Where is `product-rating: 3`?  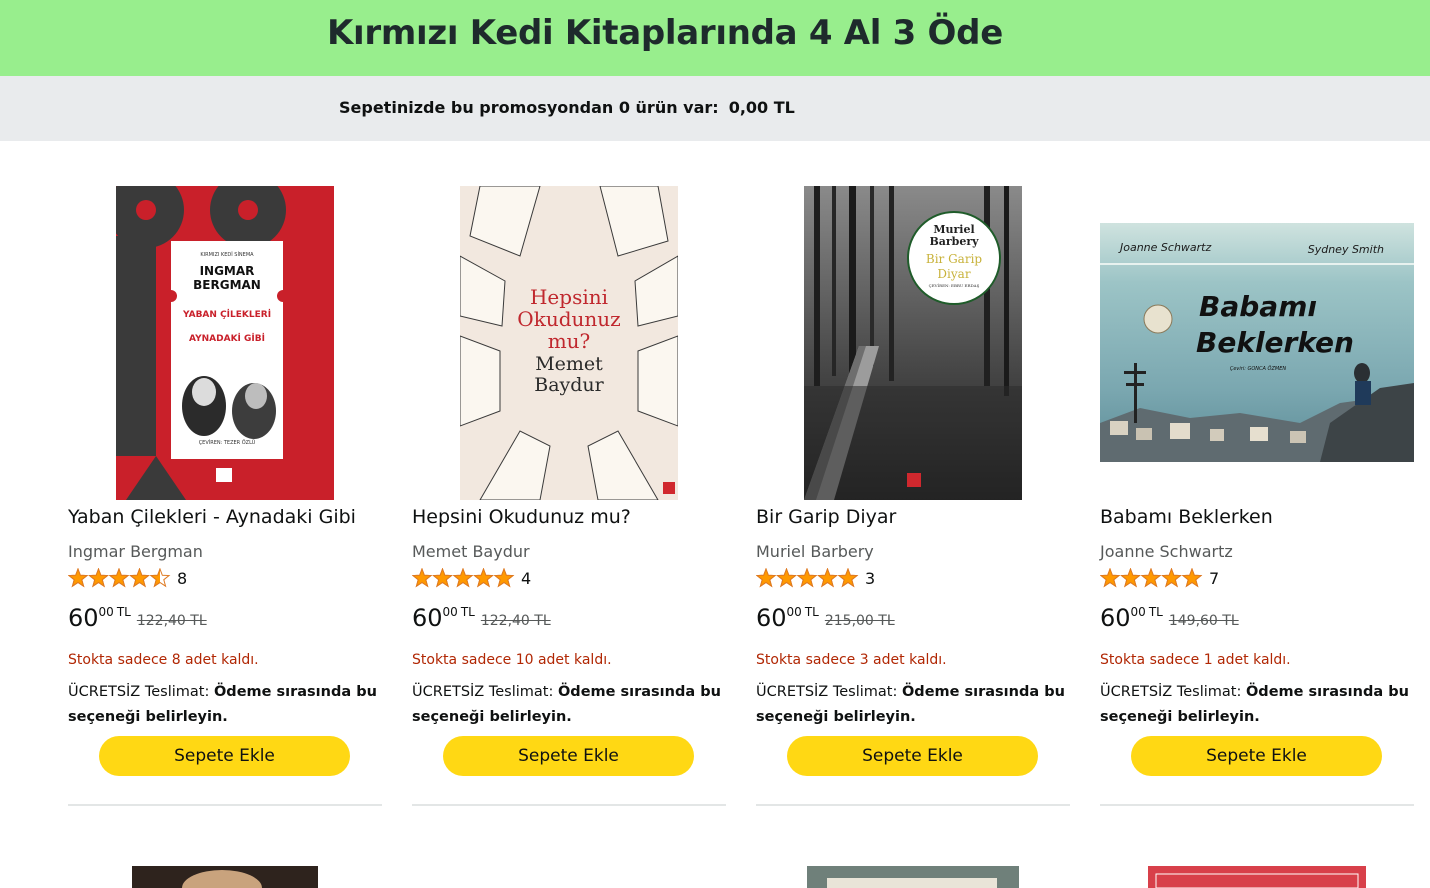
product-rating: 3 is located at coordinates (815, 578).